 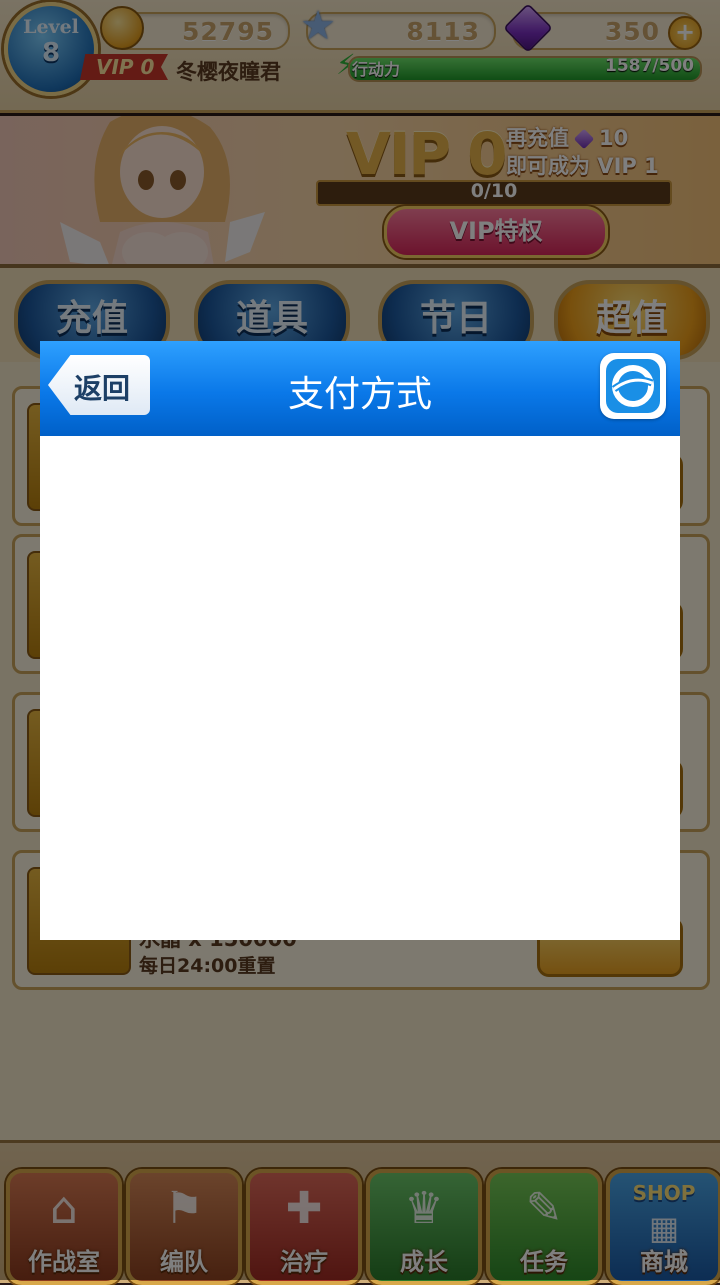 I want to click on payment-brand-icon, so click(x=633, y=386).